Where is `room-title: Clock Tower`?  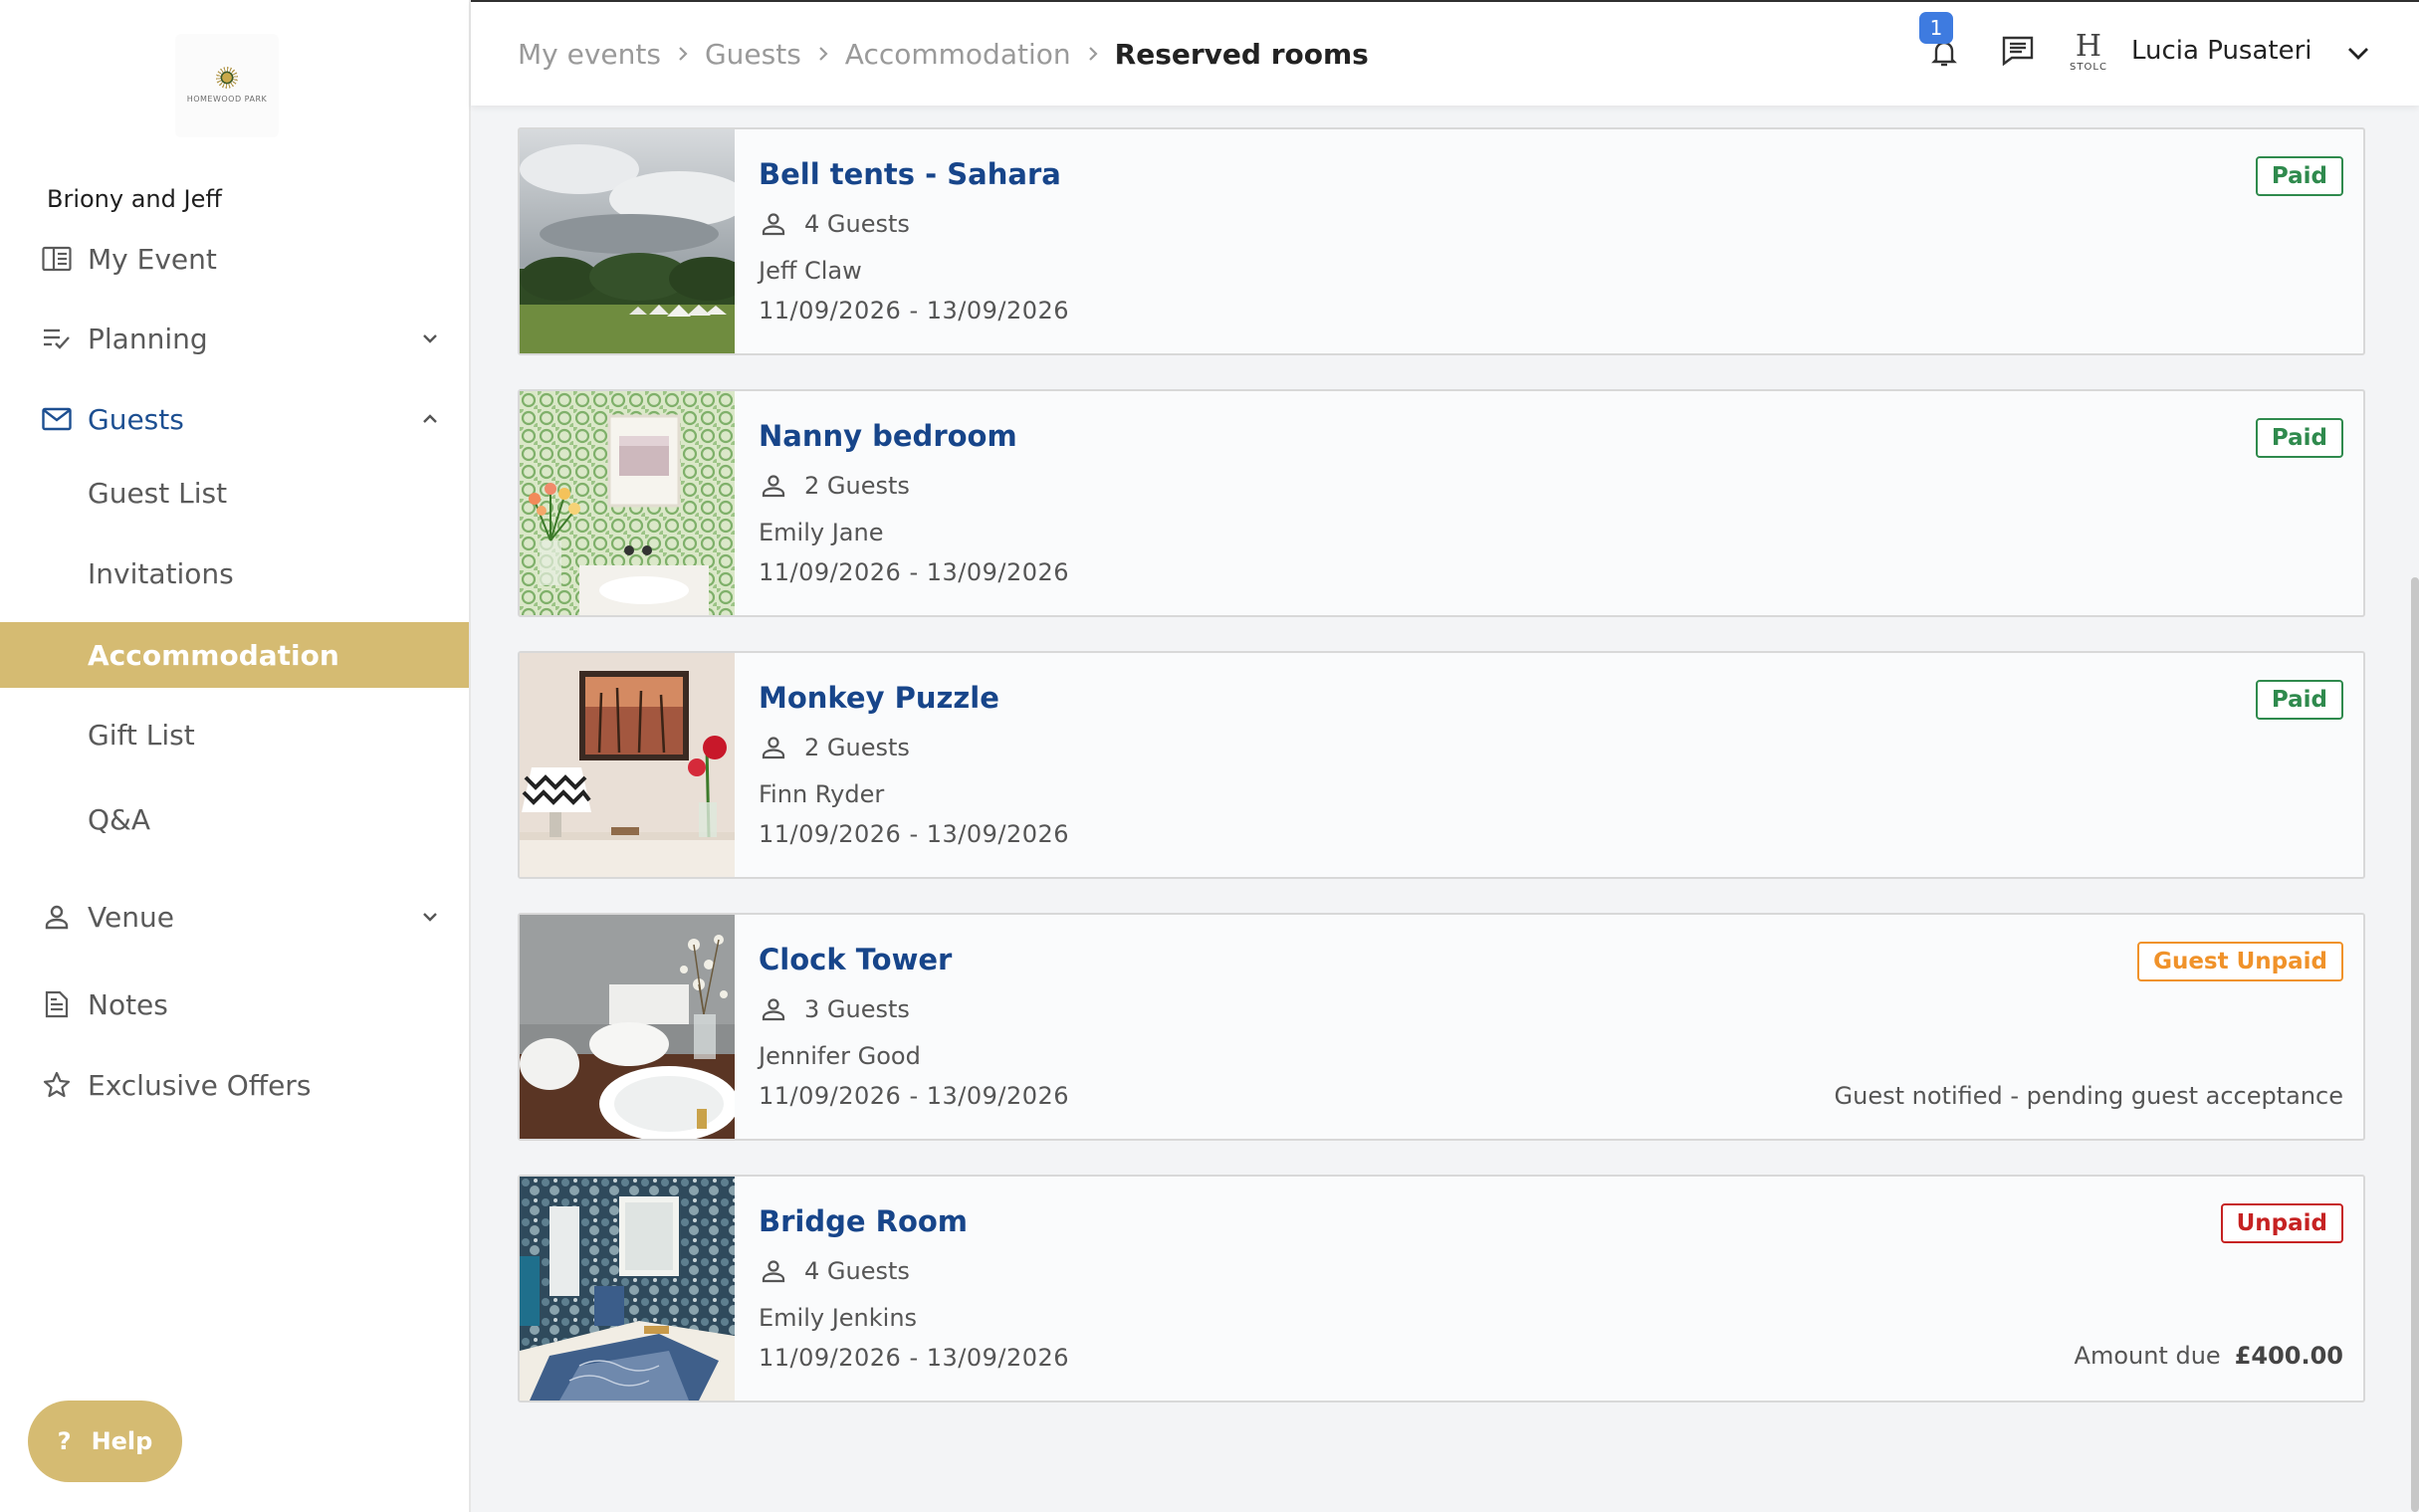
room-title: Clock Tower is located at coordinates (855, 959).